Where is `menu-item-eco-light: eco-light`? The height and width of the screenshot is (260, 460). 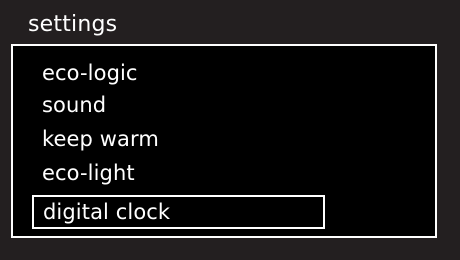 menu-item-eco-light: eco-light is located at coordinates (88, 173).